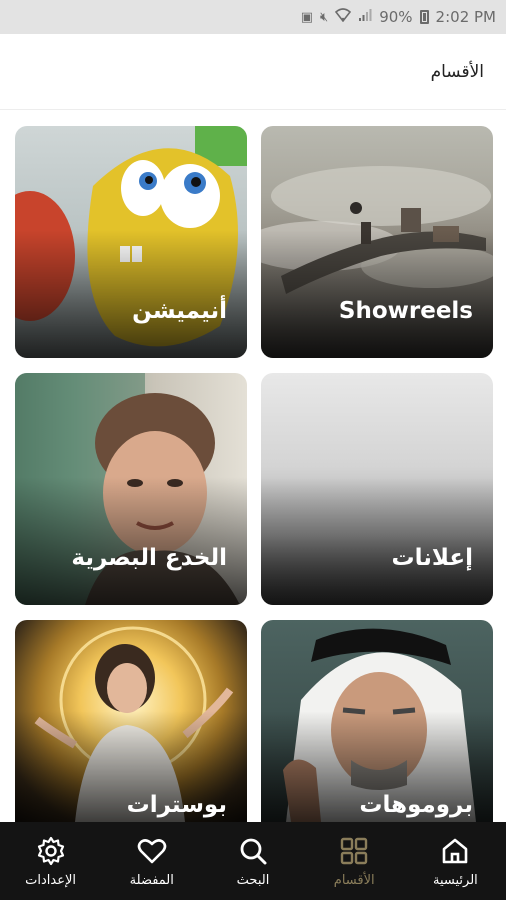 This screenshot has width=506, height=900. What do you see at coordinates (176, 805) in the screenshot?
I see `category-label: بوسترات` at bounding box center [176, 805].